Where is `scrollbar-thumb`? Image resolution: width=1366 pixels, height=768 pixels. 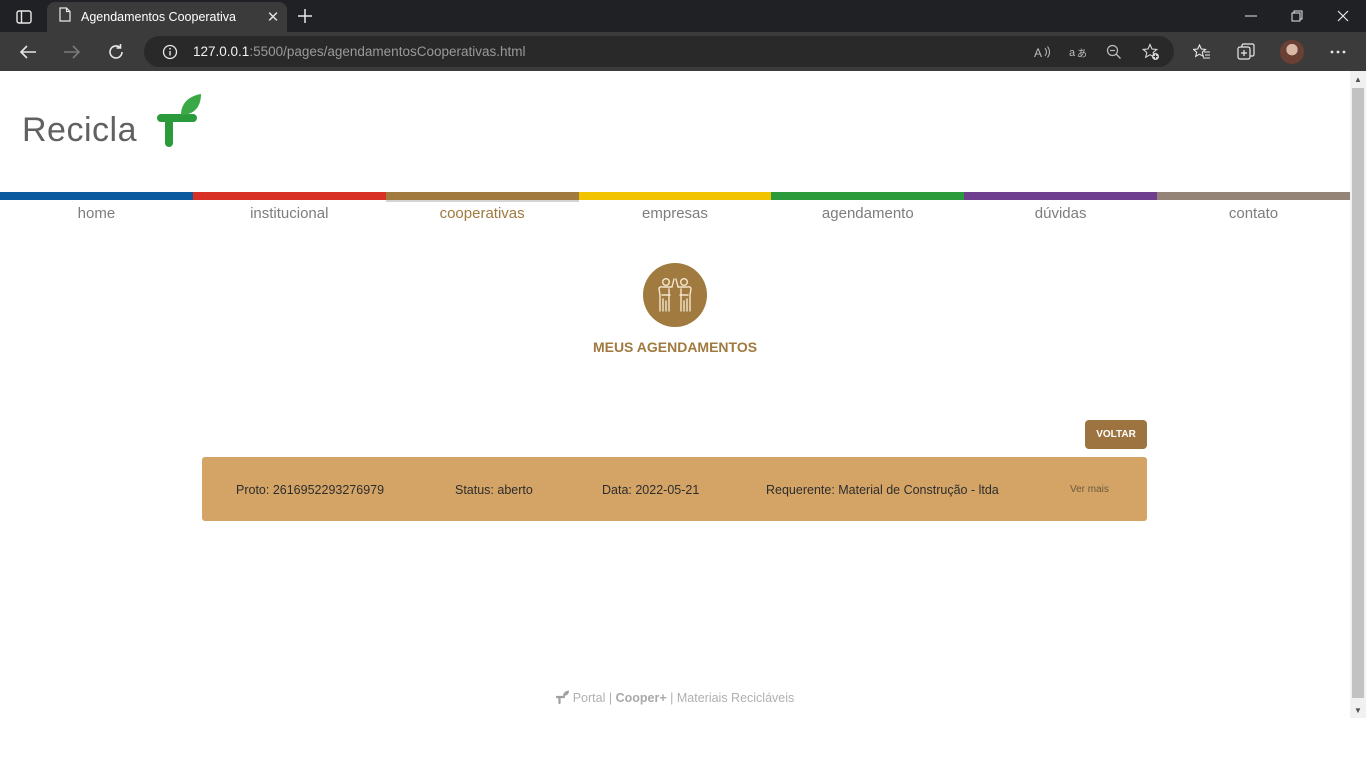 scrollbar-thumb is located at coordinates (1358, 393).